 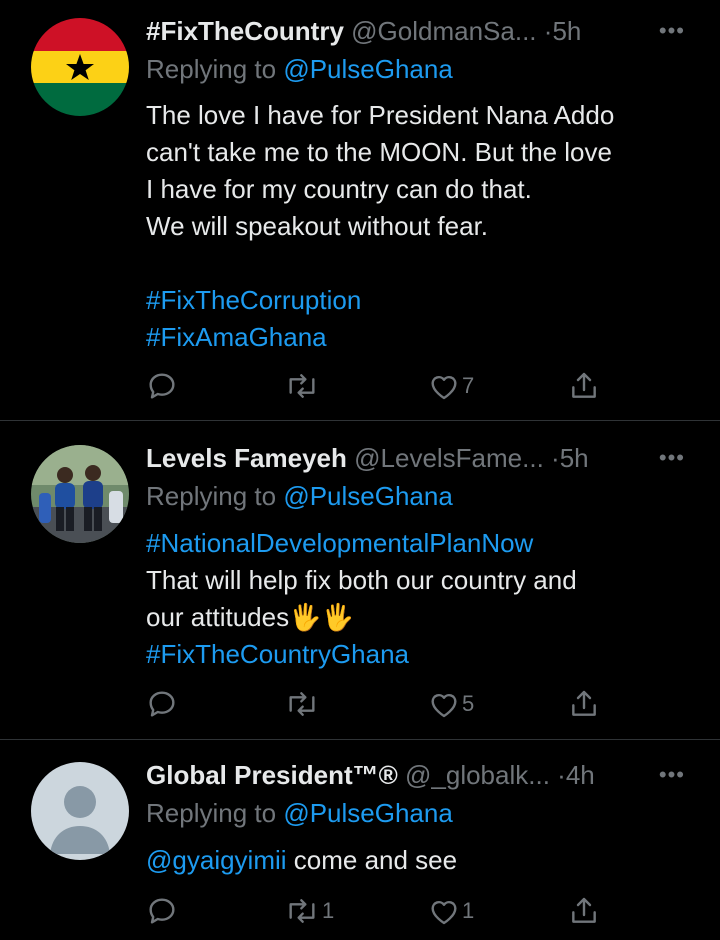 I want to click on tweet-text: @gyaigyimii come and see, so click(x=421, y=860).